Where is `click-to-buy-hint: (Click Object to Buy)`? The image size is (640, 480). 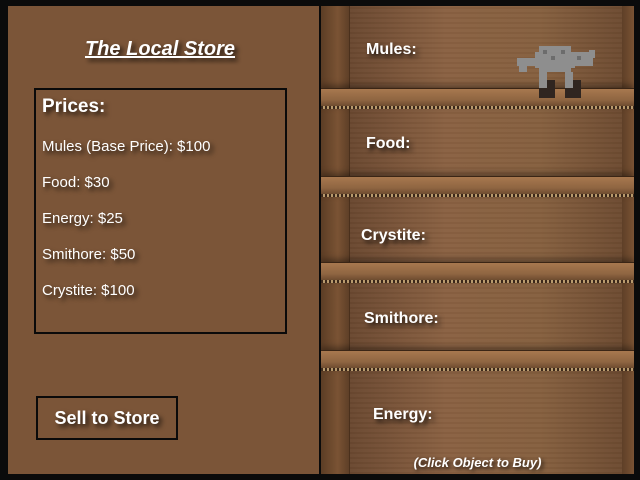 click-to-buy-hint: (Click Object to Buy) is located at coordinates (477, 462).